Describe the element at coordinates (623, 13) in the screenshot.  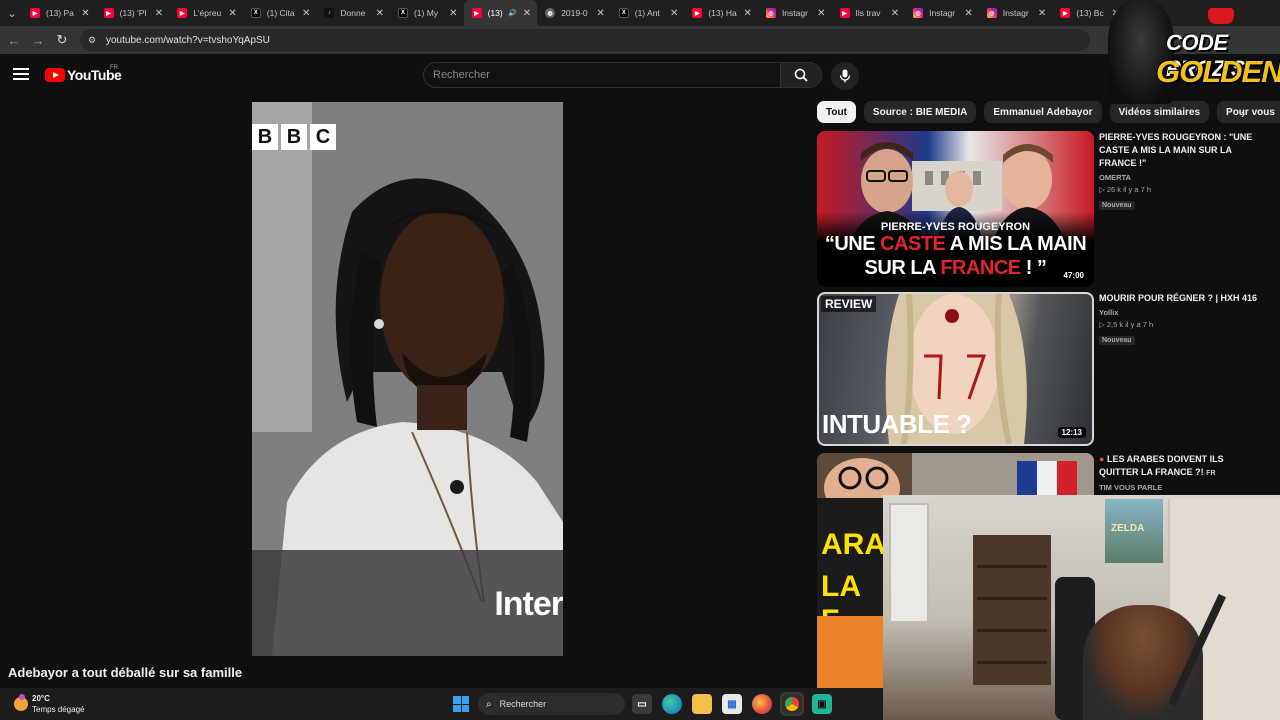
I see `x-icon: X` at that location.